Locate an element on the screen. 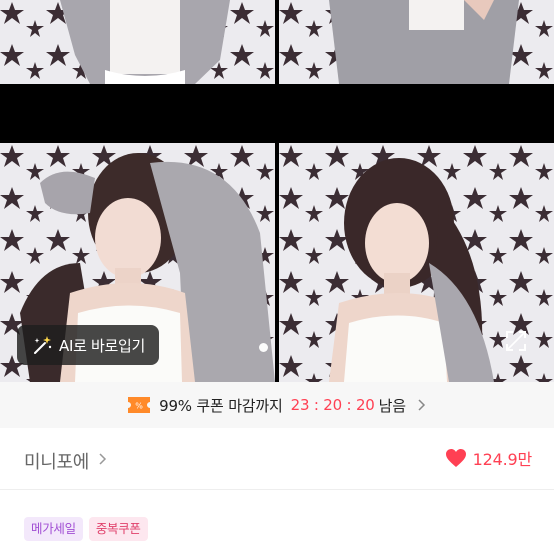  product-photo-top-right is located at coordinates (416, 42).